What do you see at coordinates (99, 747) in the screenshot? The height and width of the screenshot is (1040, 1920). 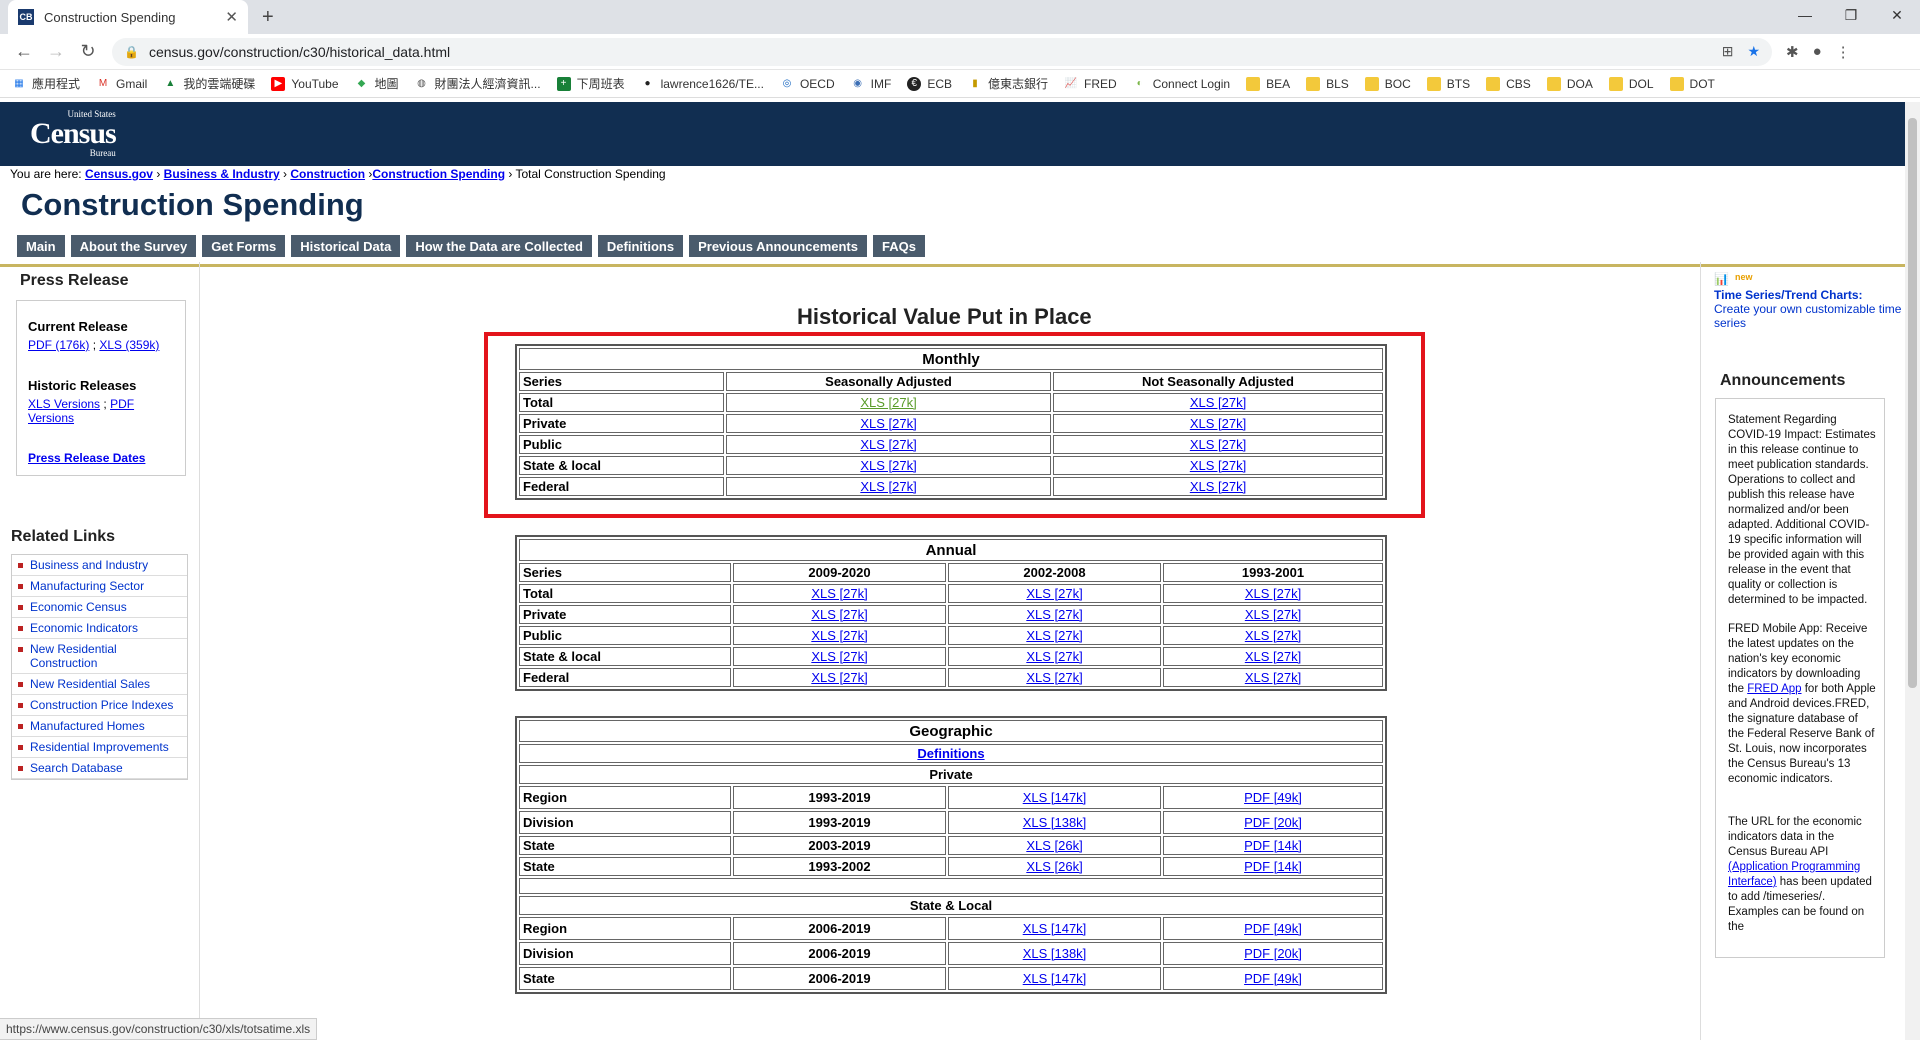 I see `related-link: Residential Improvements` at bounding box center [99, 747].